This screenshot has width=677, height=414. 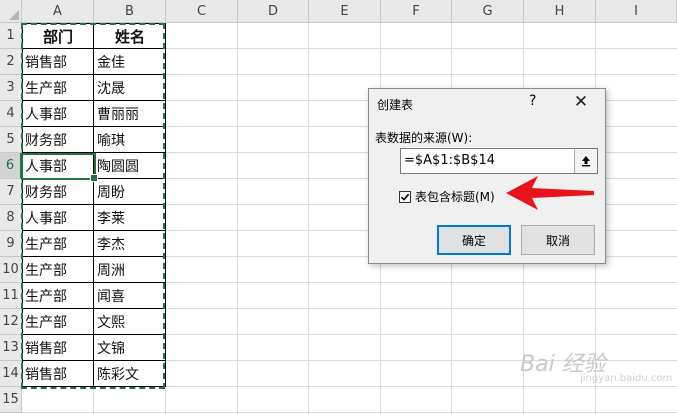 What do you see at coordinates (596, 365) in the screenshot?
I see `watermark: Bai 经验 jingyan.baidu.com` at bounding box center [596, 365].